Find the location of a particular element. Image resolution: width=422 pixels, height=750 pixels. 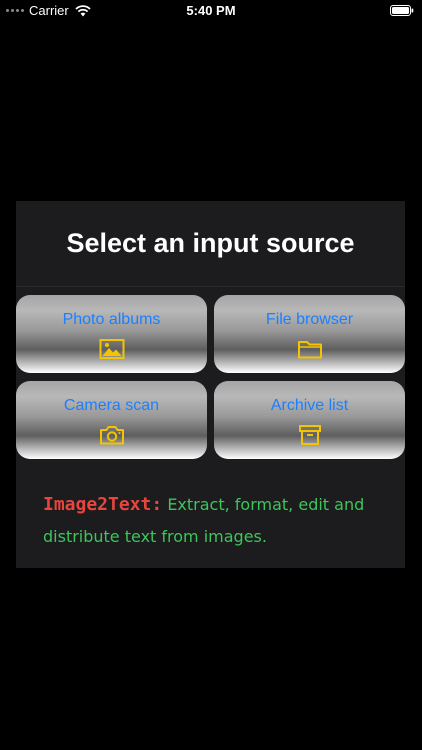

camera-icon is located at coordinates (111, 435).